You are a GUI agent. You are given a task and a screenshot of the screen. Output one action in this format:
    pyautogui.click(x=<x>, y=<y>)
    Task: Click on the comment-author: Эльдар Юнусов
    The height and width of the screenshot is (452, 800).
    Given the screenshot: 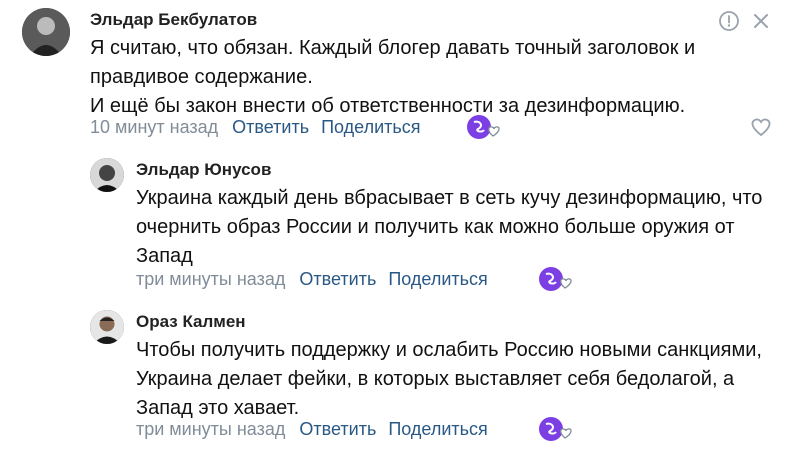 What is the action you would take?
    pyautogui.click(x=203, y=170)
    